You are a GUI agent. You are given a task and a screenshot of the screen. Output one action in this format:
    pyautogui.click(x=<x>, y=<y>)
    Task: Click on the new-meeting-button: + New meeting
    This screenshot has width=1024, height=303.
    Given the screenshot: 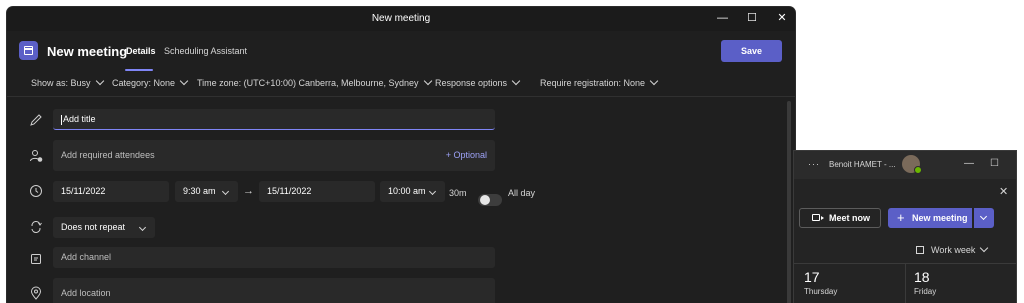 What is the action you would take?
    pyautogui.click(x=930, y=218)
    